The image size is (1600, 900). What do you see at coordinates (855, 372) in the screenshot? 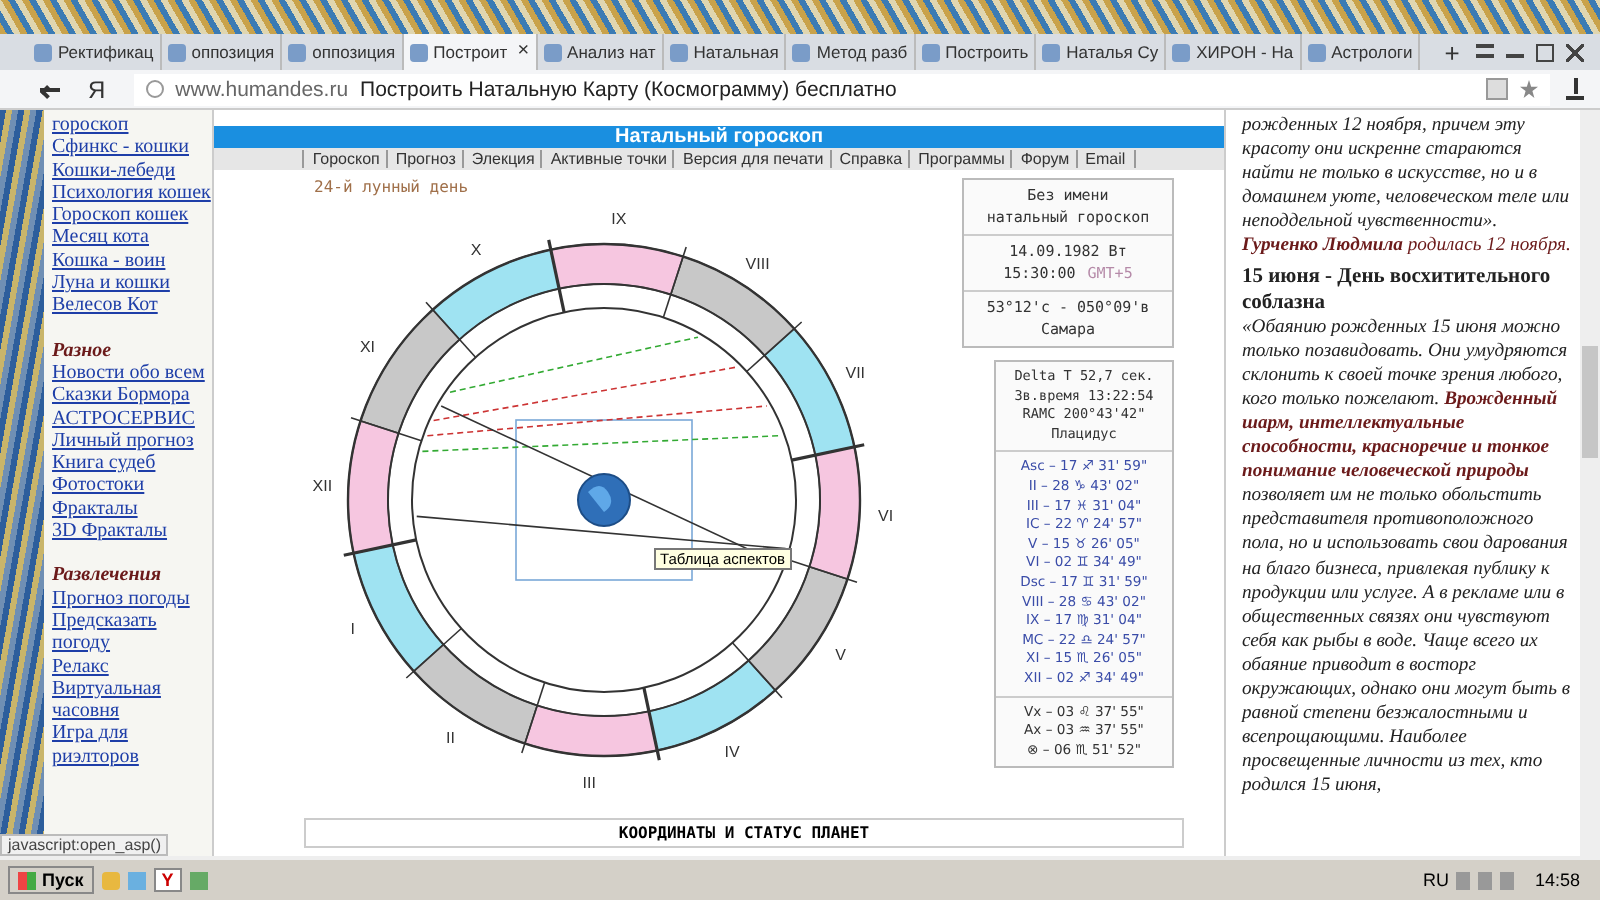
I see `house-number: VII` at bounding box center [855, 372].